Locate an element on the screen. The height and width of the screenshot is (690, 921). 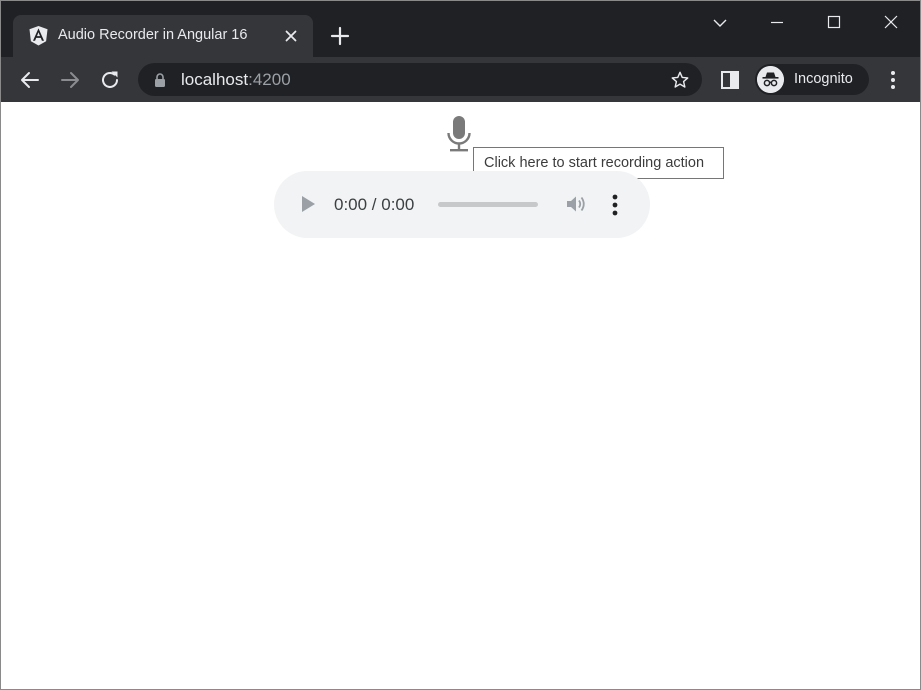
incognito-label: Incognito is located at coordinates (823, 79).